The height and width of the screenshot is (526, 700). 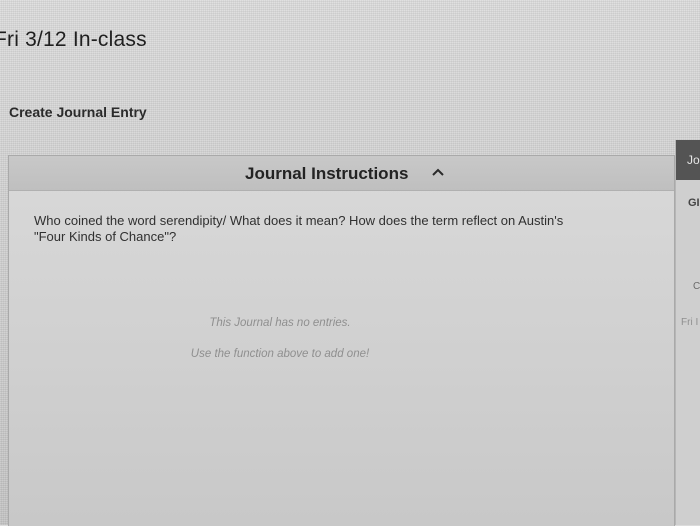 I want to click on empty-state-hint: Use the function above to add one!, so click(x=280, y=354).